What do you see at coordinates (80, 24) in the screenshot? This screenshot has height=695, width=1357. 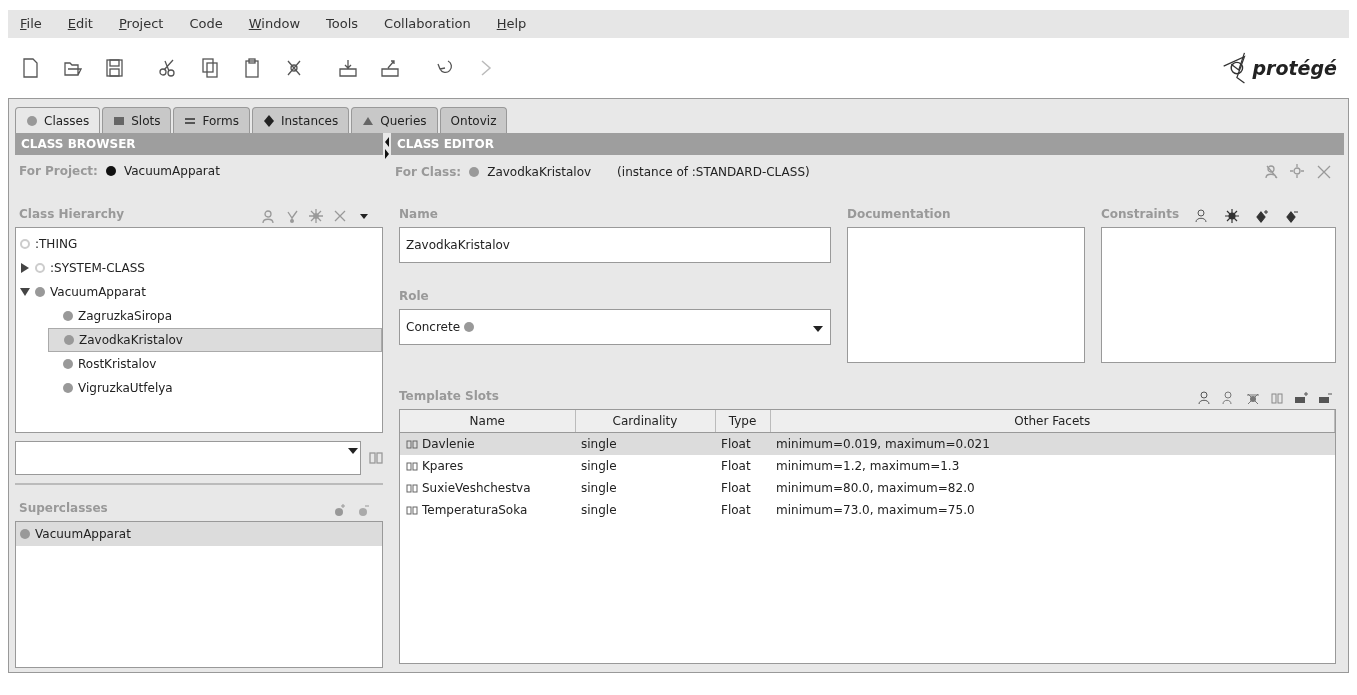 I see `menu-item: Edit` at bounding box center [80, 24].